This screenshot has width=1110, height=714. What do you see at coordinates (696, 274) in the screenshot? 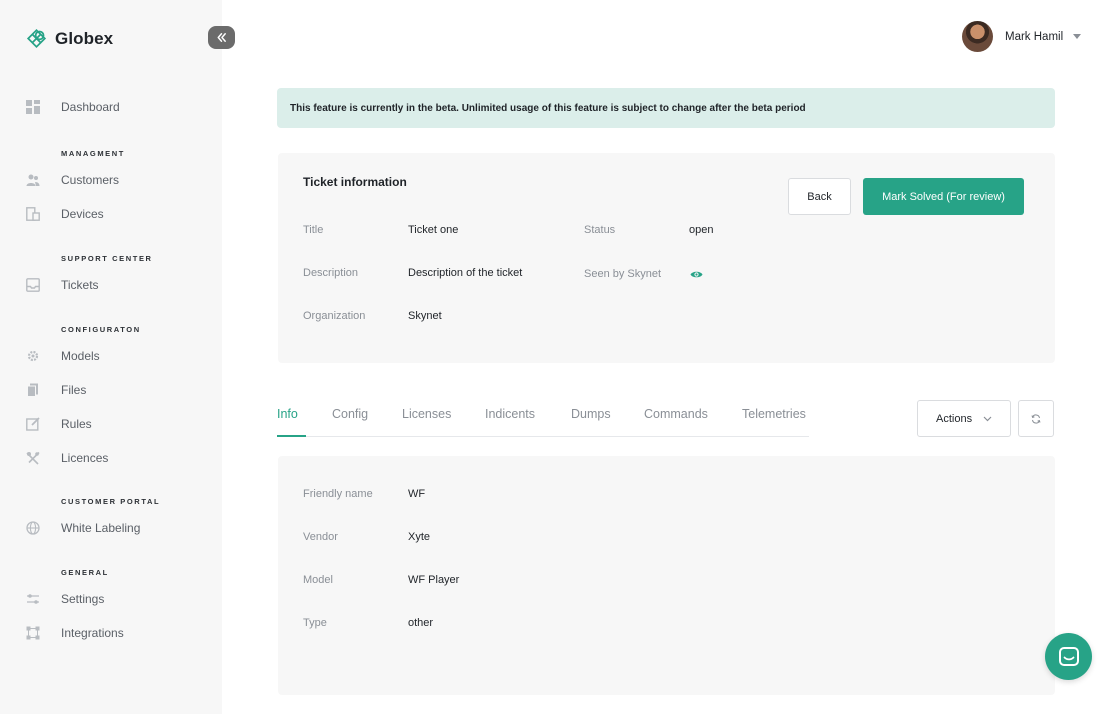
I see `eye-icon` at bounding box center [696, 274].